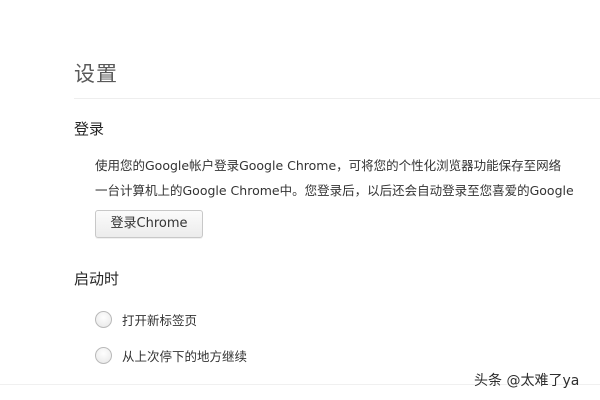  What do you see at coordinates (149, 224) in the screenshot?
I see `signin-chrome-button: 登录Chrome` at bounding box center [149, 224].